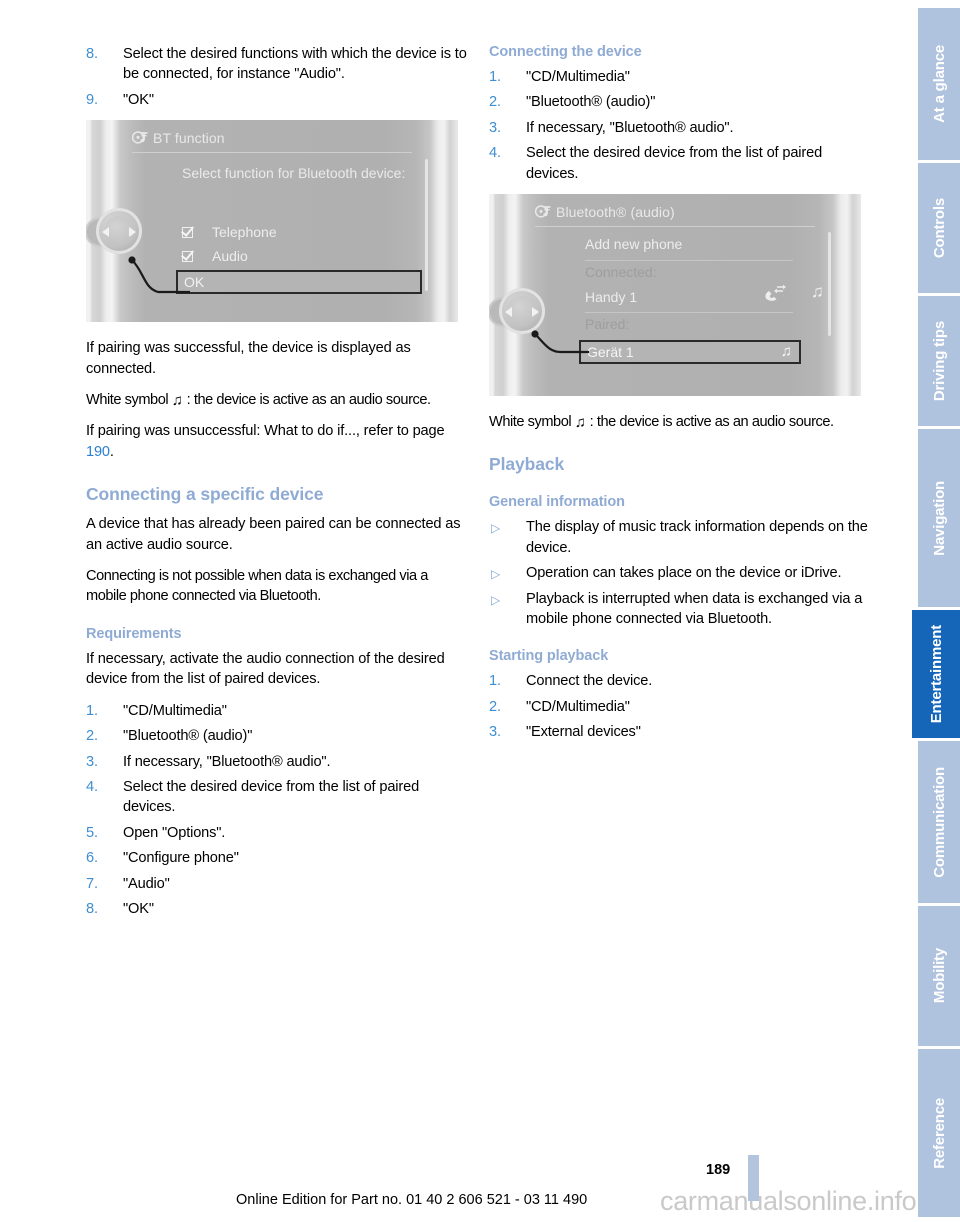 Image resolution: width=960 pixels, height=1222 pixels. Describe the element at coordinates (495, 706) in the screenshot. I see `step-number: 2.` at that location.